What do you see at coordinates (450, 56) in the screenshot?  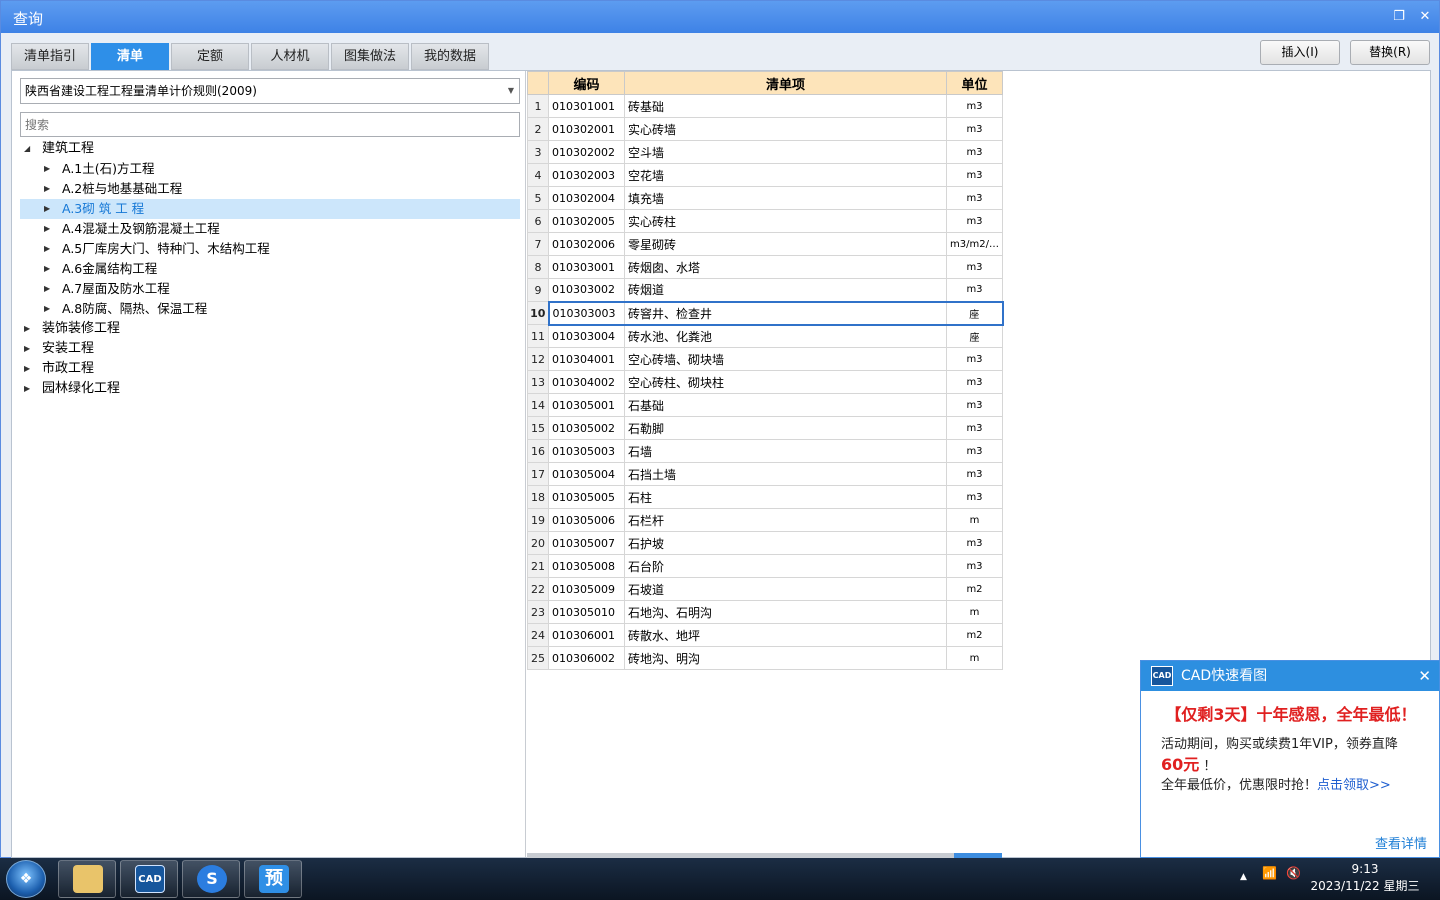 I see `tab-my-data: 我的数据` at bounding box center [450, 56].